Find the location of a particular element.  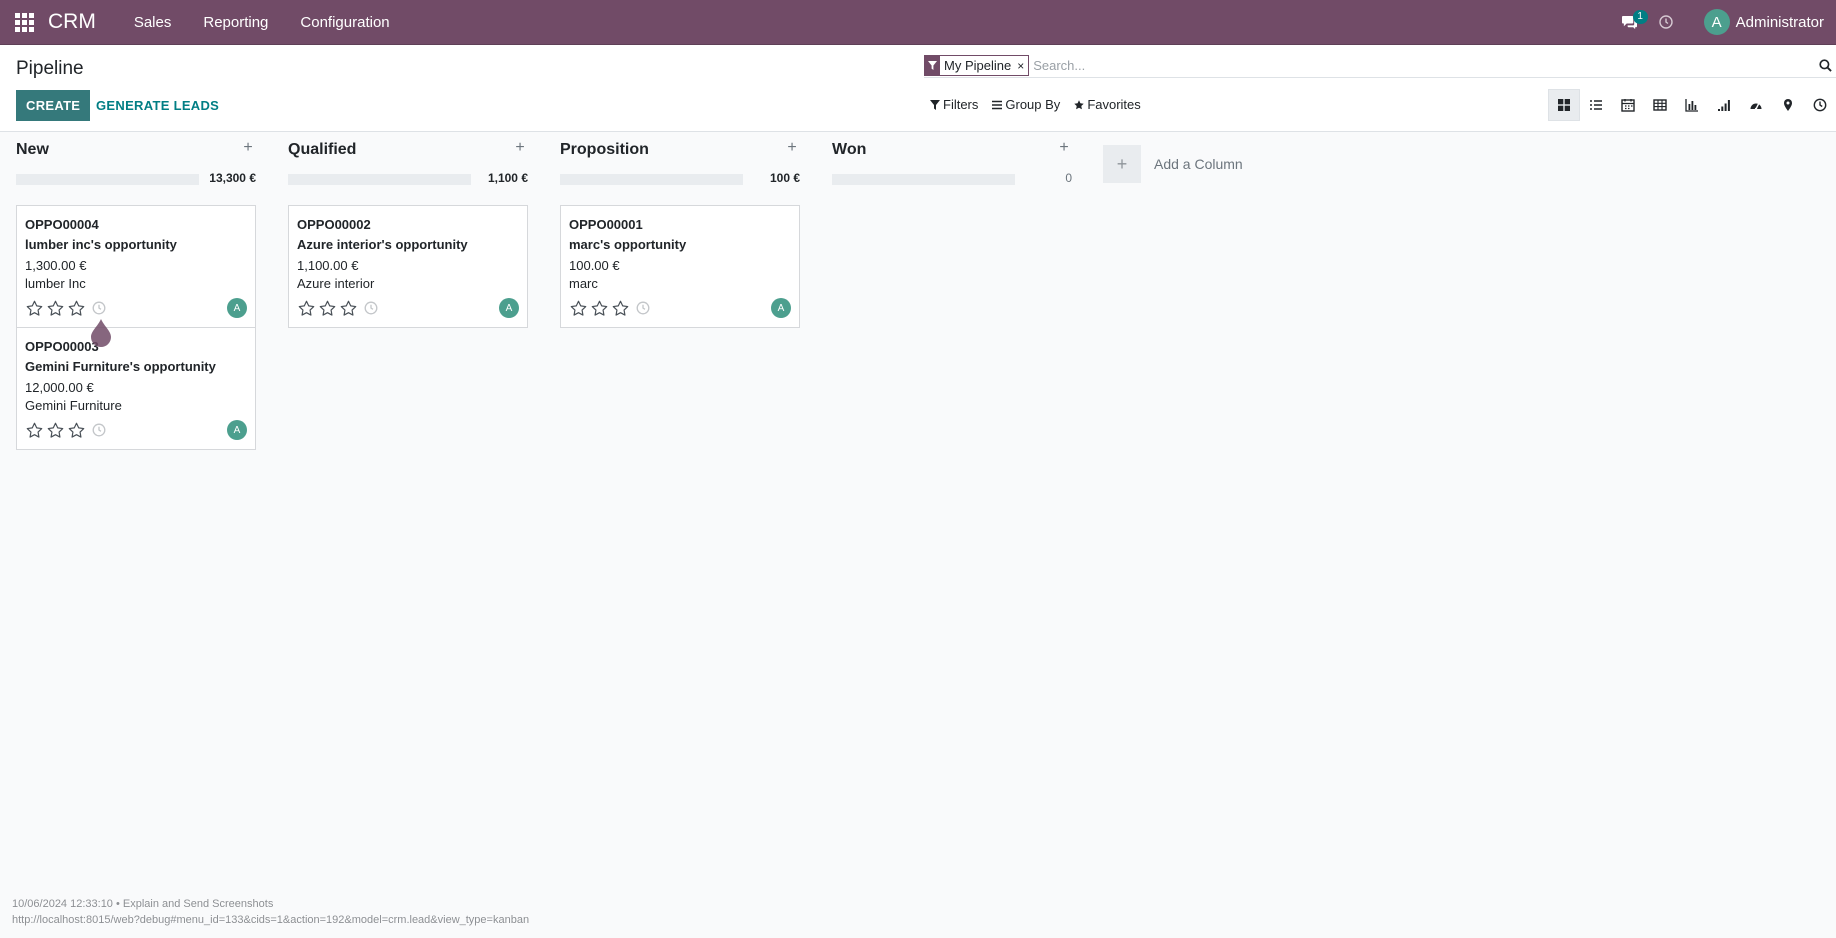

column-header: Proposition + is located at coordinates (680, 149).